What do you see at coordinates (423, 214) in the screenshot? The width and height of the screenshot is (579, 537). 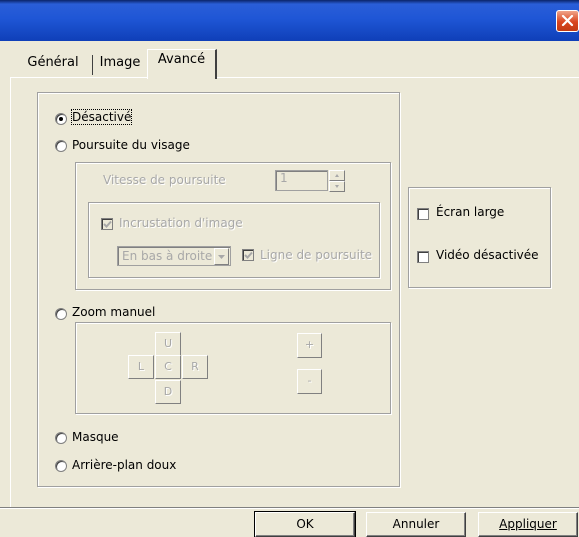 I see `wide-screen-checkbox` at bounding box center [423, 214].